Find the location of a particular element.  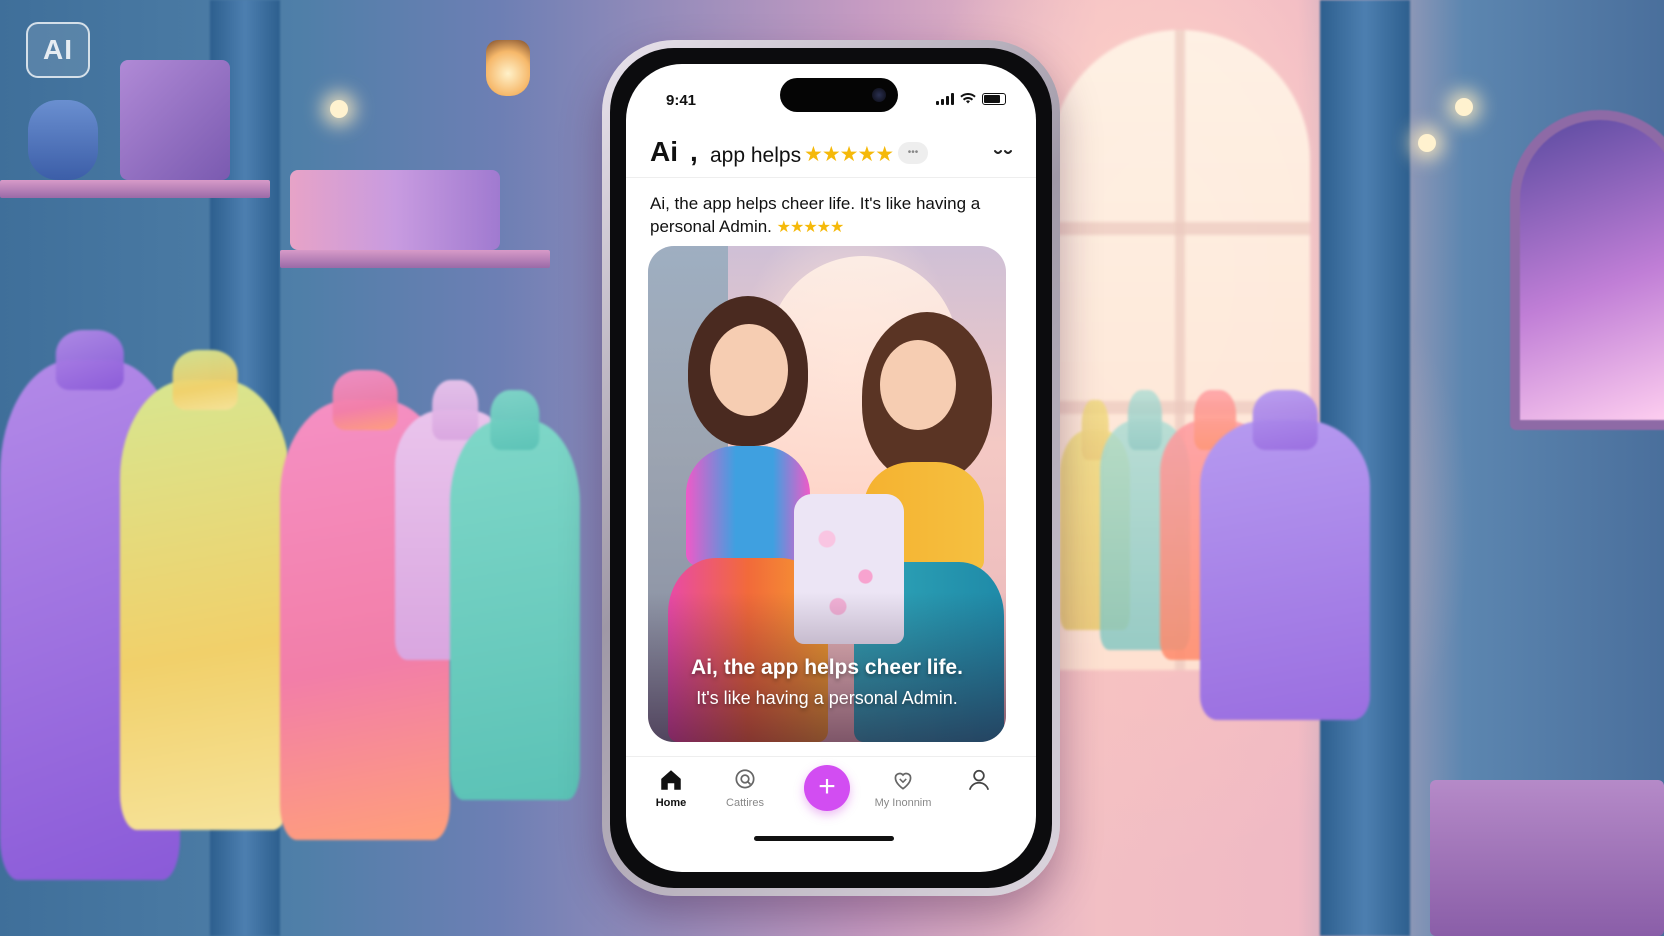

wifi-icon is located at coordinates (968, 99).